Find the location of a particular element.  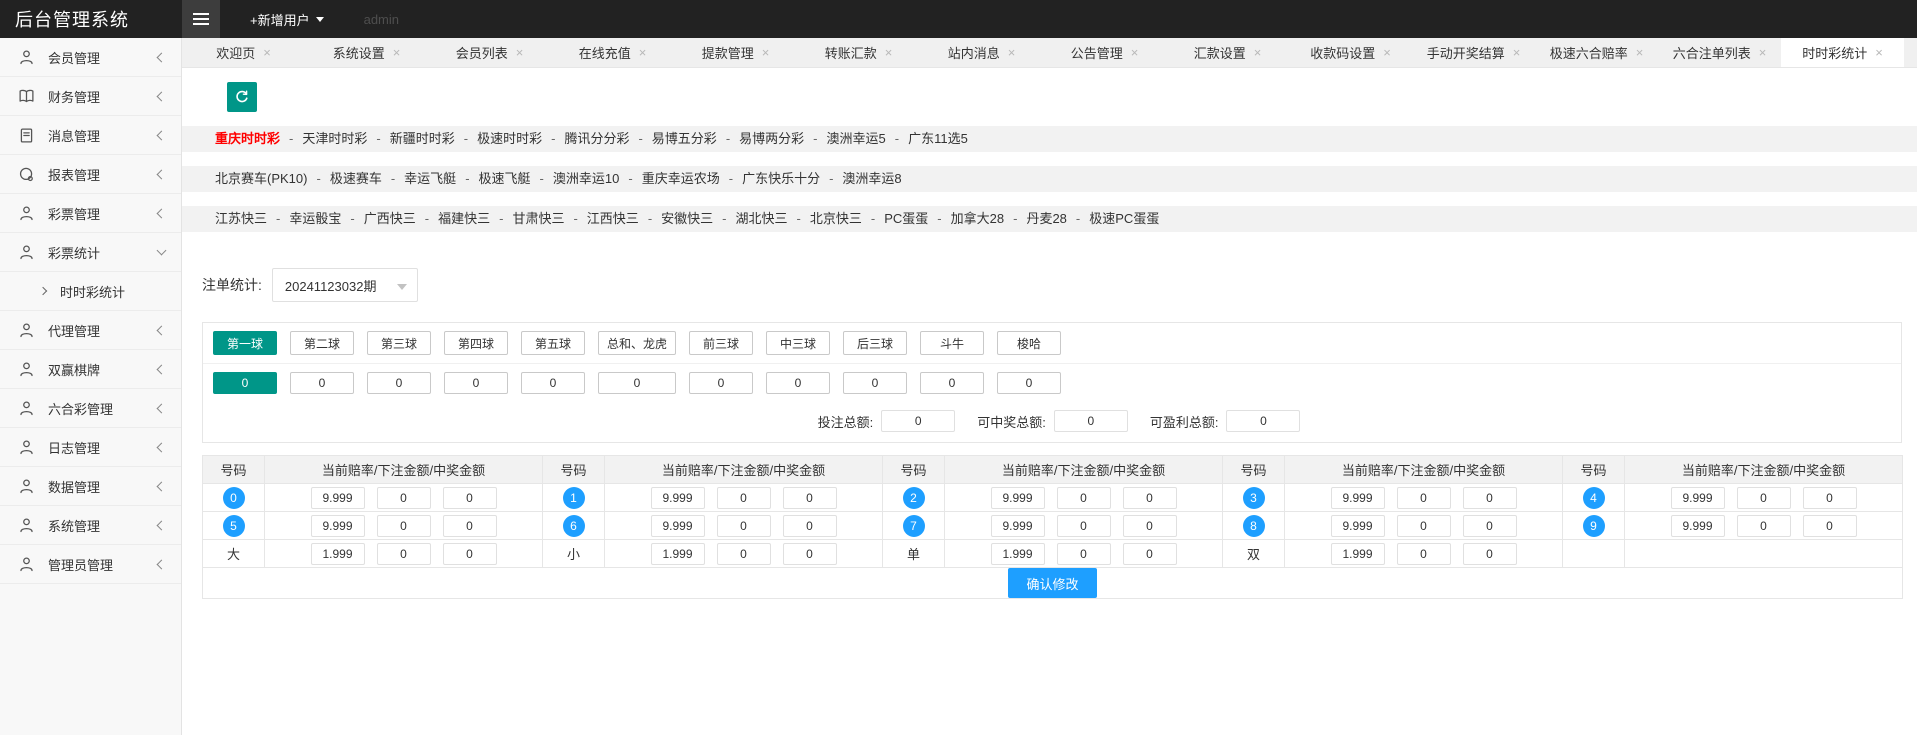

sidebar-item-12: 系统管理 is located at coordinates (90, 525).